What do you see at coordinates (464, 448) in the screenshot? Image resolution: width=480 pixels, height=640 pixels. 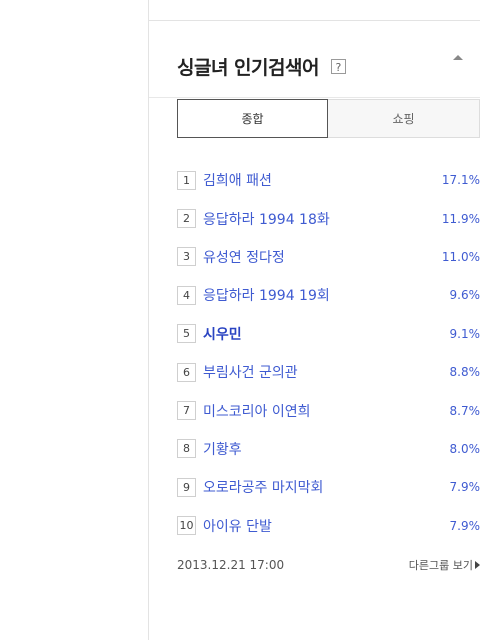 I see `keyword-percent: 8.0%` at bounding box center [464, 448].